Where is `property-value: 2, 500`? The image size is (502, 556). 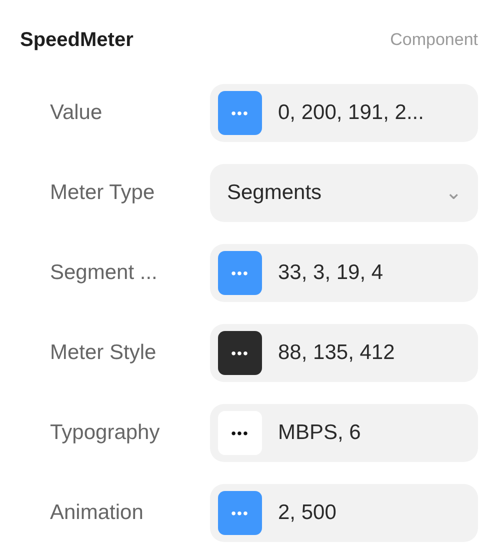 property-value: 2, 500 is located at coordinates (307, 513).